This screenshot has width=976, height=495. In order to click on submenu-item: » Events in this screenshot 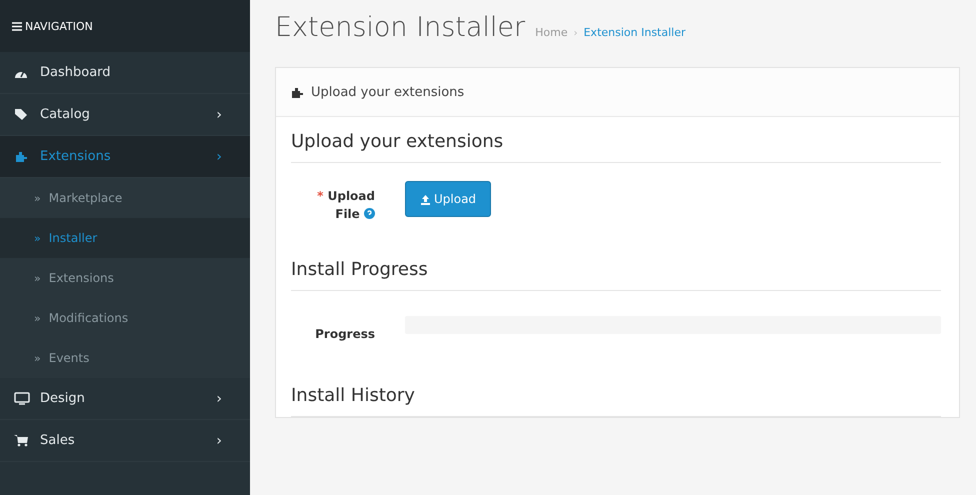, I will do `click(125, 358)`.